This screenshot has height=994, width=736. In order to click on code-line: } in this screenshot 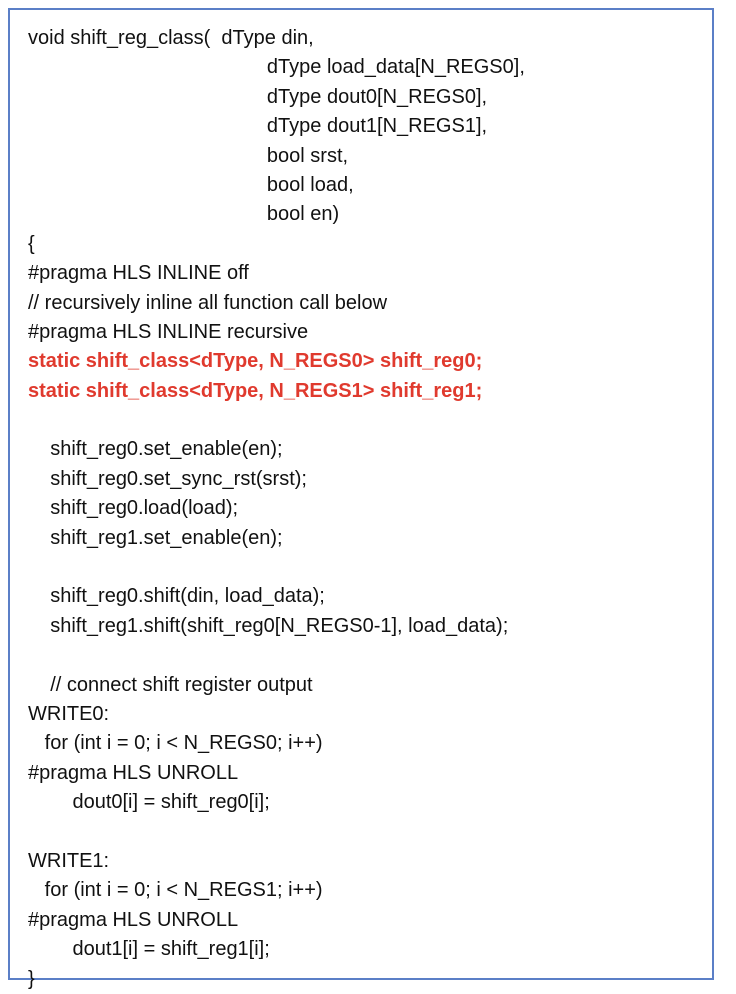, I will do `click(31, 978)`.